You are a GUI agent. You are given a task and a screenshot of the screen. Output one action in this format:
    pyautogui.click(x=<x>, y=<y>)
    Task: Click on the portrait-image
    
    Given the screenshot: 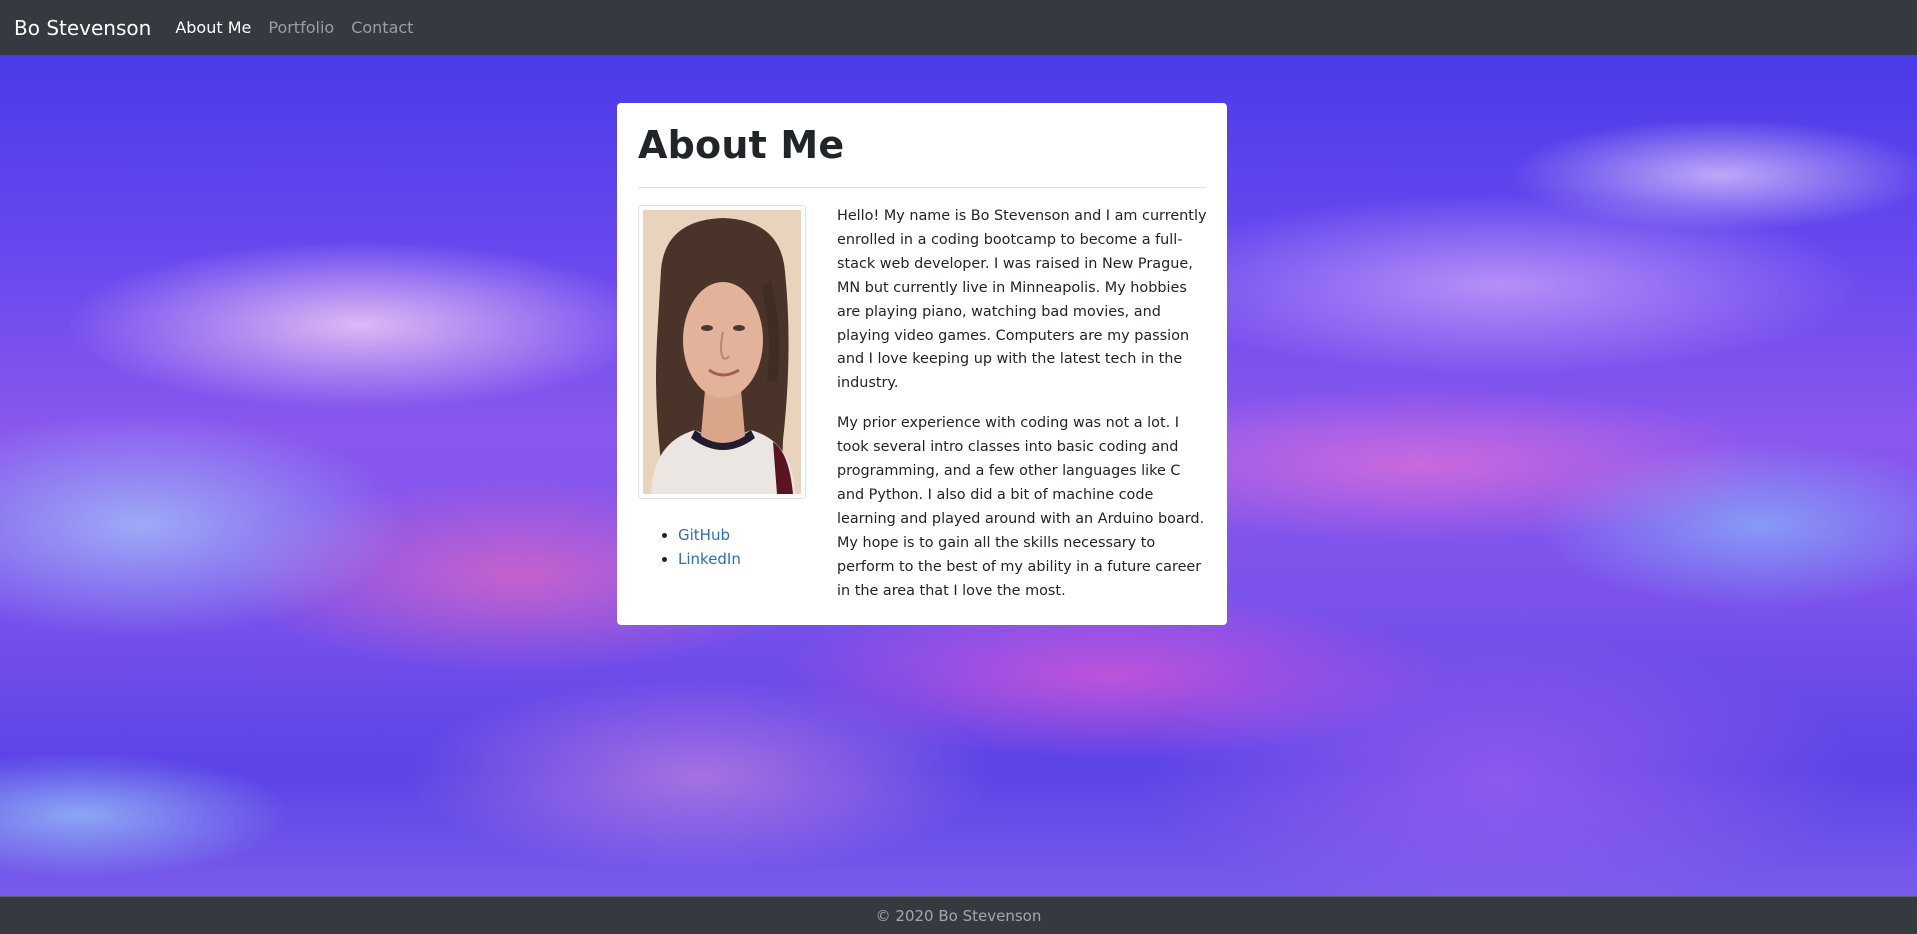 What is the action you would take?
    pyautogui.click(x=722, y=352)
    